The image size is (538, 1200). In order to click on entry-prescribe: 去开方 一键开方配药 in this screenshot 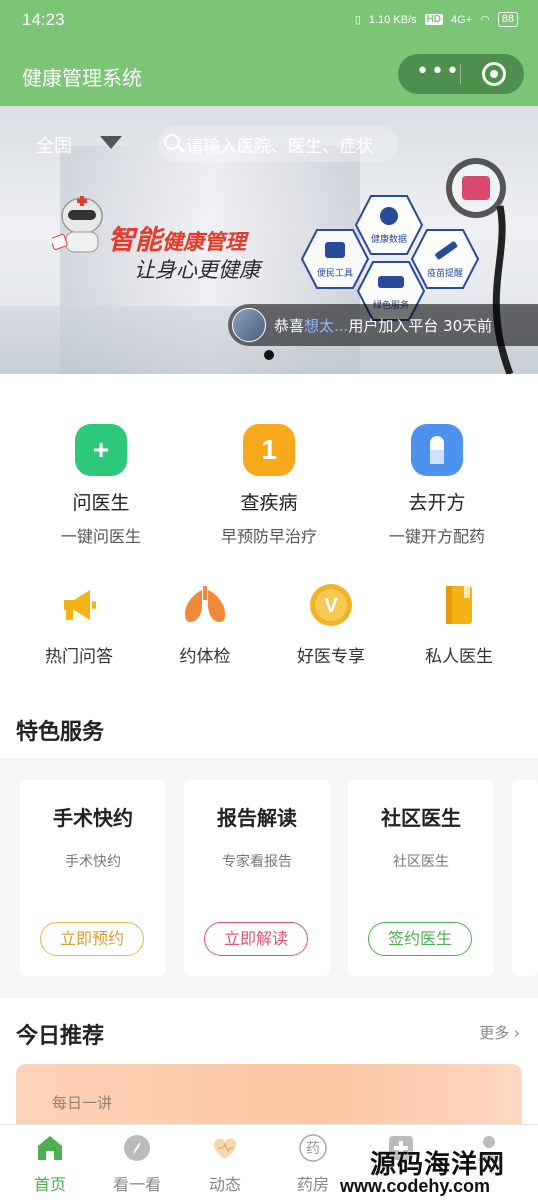, I will do `click(437, 485)`.